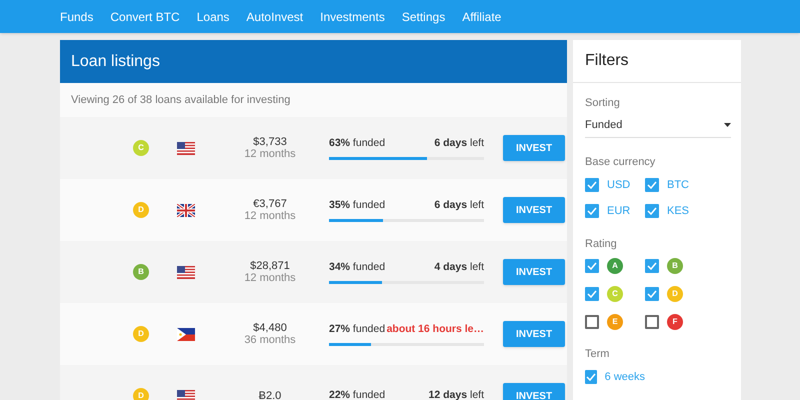 The width and height of the screenshot is (800, 400). Describe the element at coordinates (77, 17) in the screenshot. I see `nav-link: Funds` at that location.